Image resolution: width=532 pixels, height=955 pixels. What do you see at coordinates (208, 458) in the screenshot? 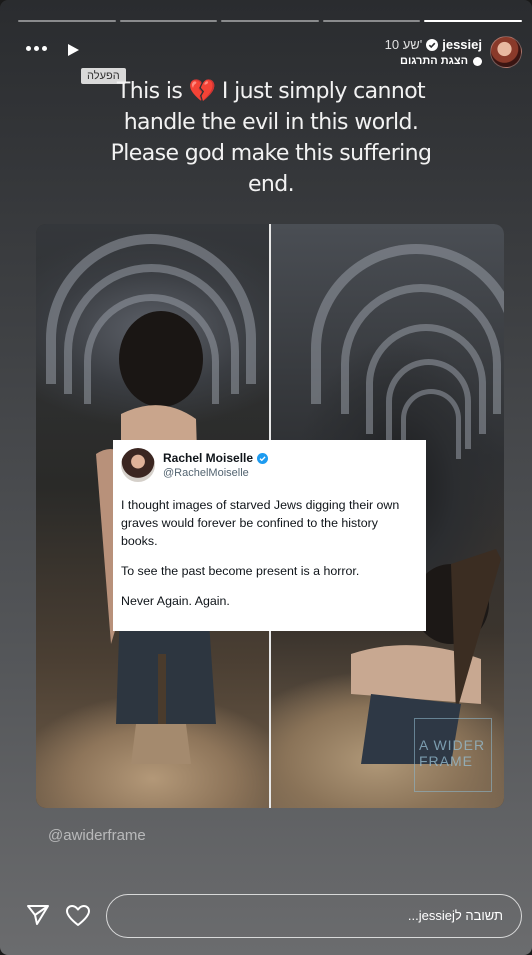
I see `tweet-author-name: Rachel Moiselle` at bounding box center [208, 458].